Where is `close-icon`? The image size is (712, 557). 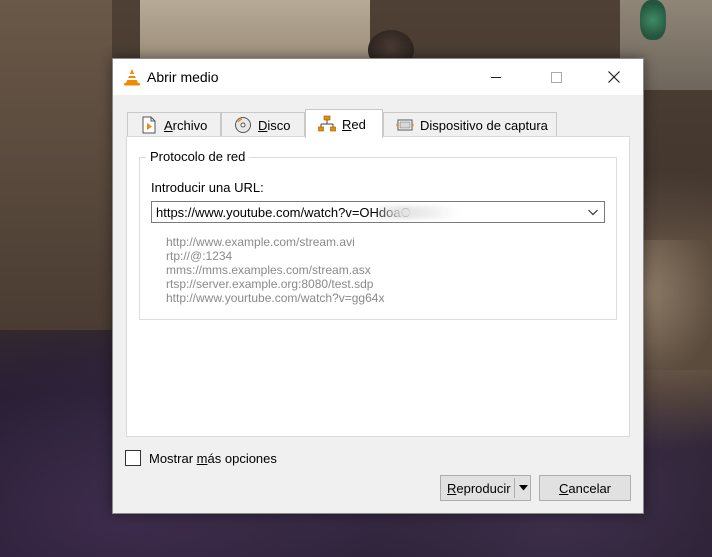
close-icon is located at coordinates (614, 77).